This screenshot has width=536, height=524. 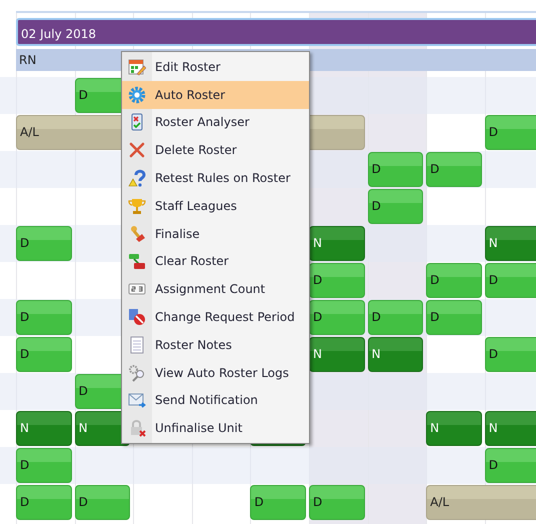 What do you see at coordinates (276, 32) in the screenshot?
I see `date-bar: 02 July 2018` at bounding box center [276, 32].